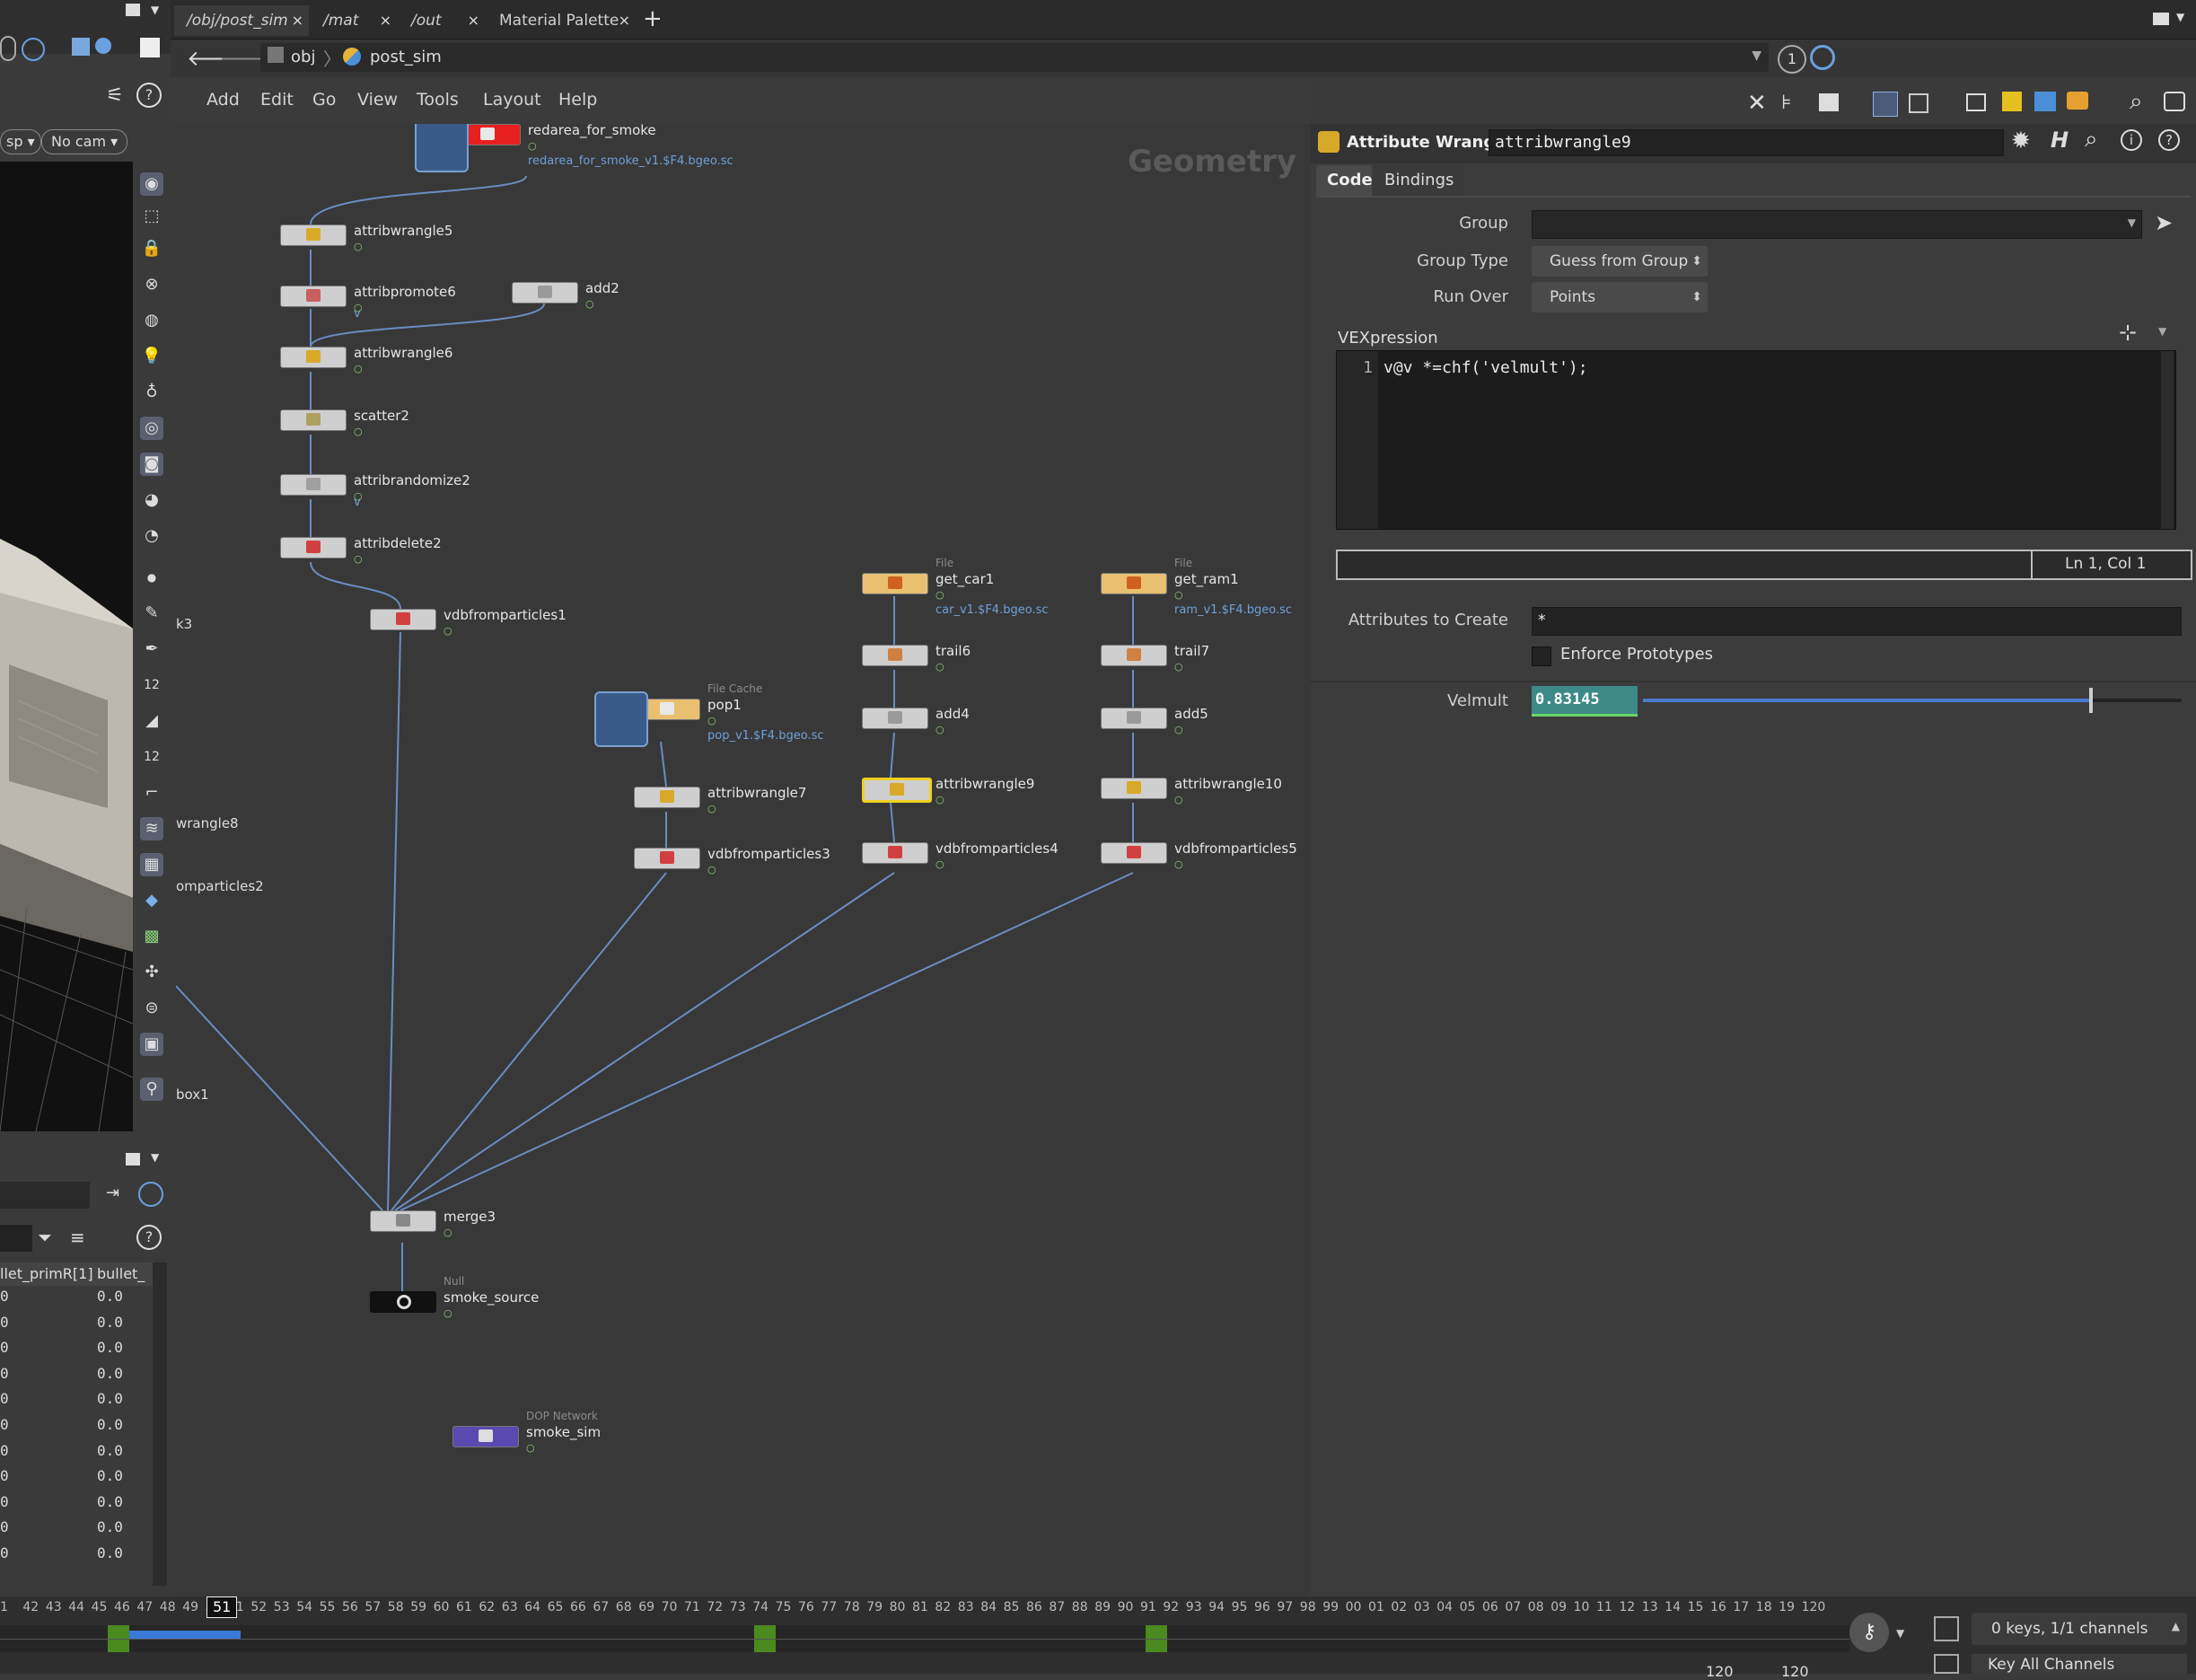 The height and width of the screenshot is (1680, 2196). What do you see at coordinates (1014, 57) in the screenshot?
I see `path-field: obj 〉 post_sim ▼` at bounding box center [1014, 57].